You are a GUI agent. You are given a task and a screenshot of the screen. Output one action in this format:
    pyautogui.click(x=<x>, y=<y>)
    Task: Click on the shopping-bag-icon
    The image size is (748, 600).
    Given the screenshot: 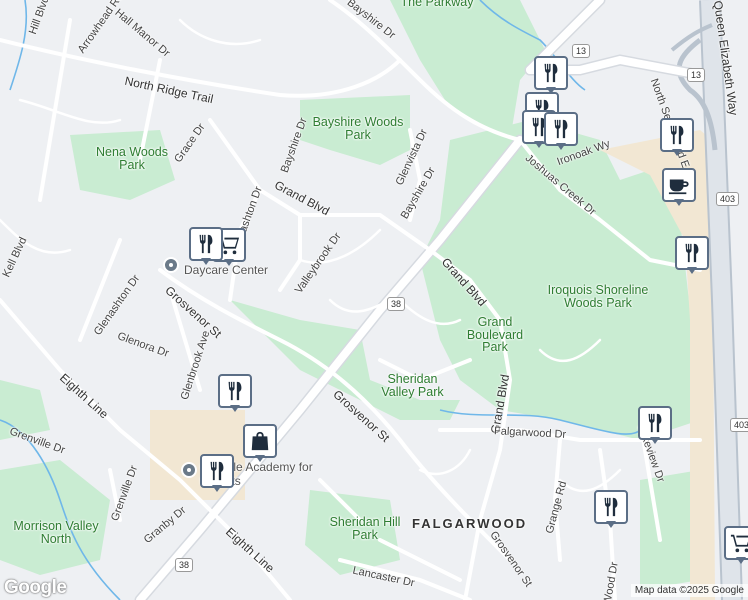 What is the action you would take?
    pyautogui.click(x=260, y=441)
    